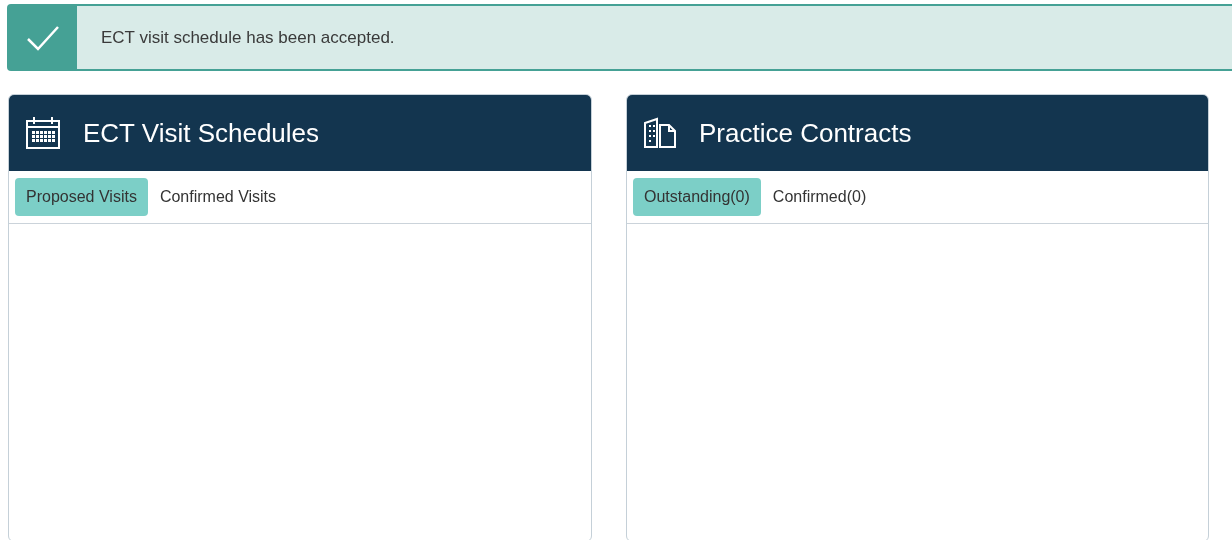 This screenshot has height=540, width=1232. I want to click on tab: Proposed Visits, so click(81, 197).